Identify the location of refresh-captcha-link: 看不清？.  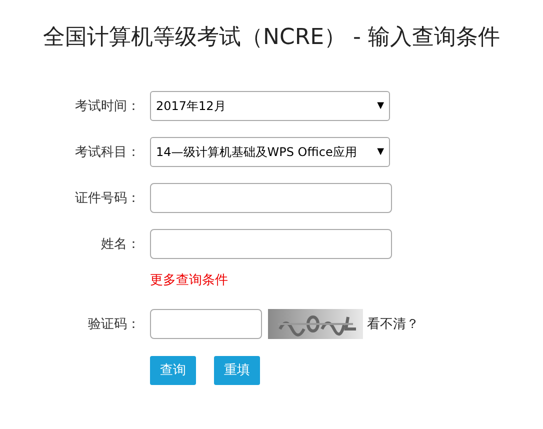
(393, 324).